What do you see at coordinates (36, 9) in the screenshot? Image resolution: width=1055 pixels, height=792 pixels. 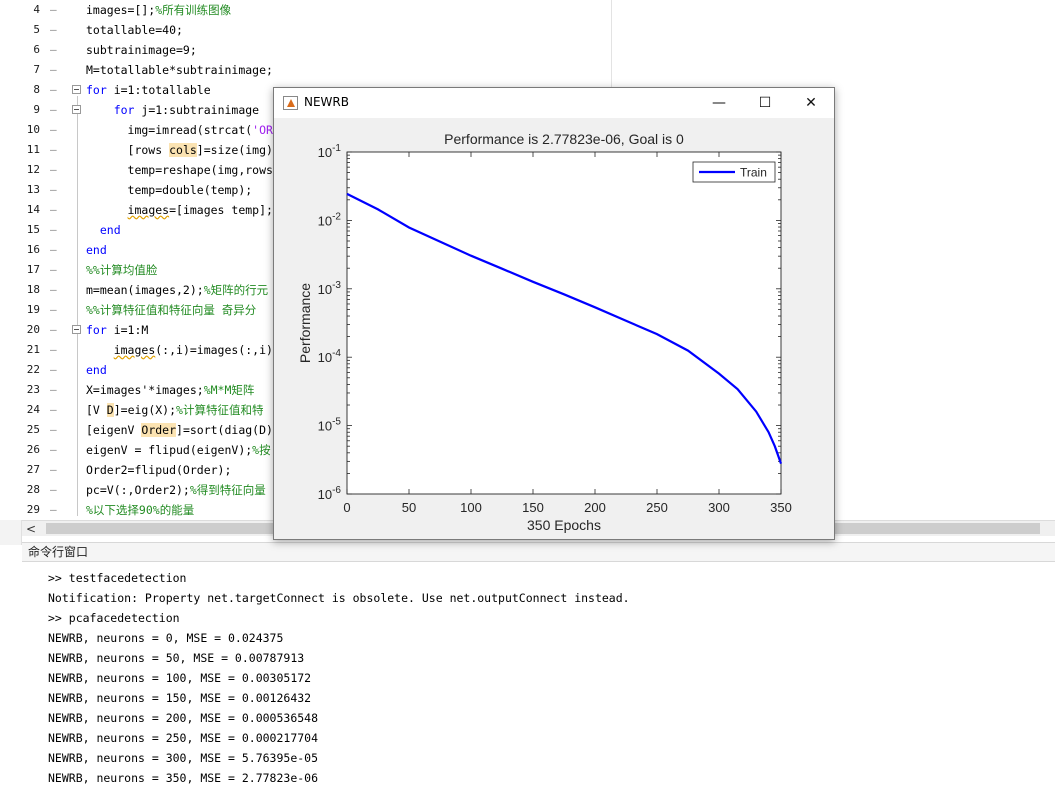 I see `line-number: 4` at bounding box center [36, 9].